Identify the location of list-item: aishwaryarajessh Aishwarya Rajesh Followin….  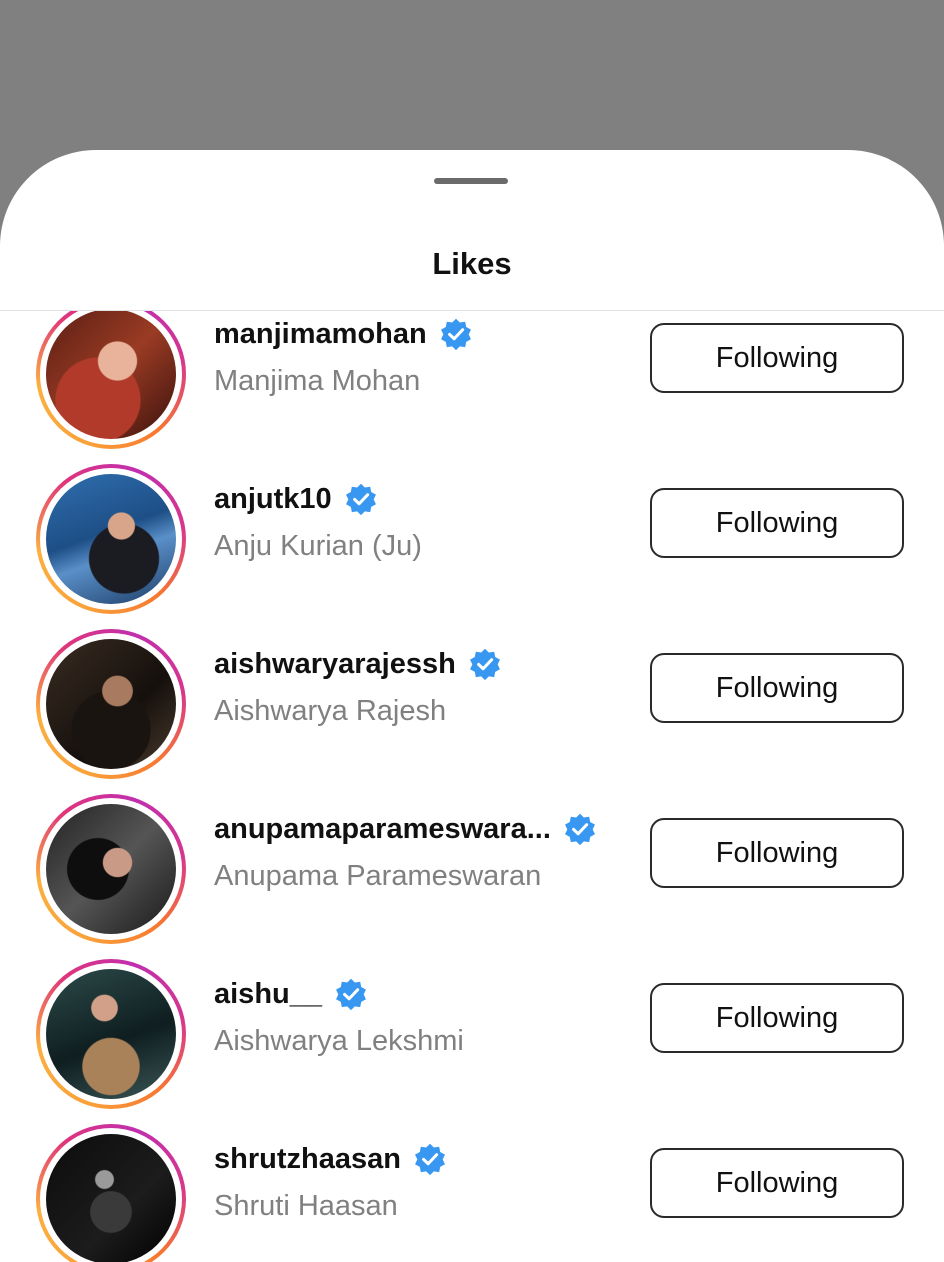
(472, 704).